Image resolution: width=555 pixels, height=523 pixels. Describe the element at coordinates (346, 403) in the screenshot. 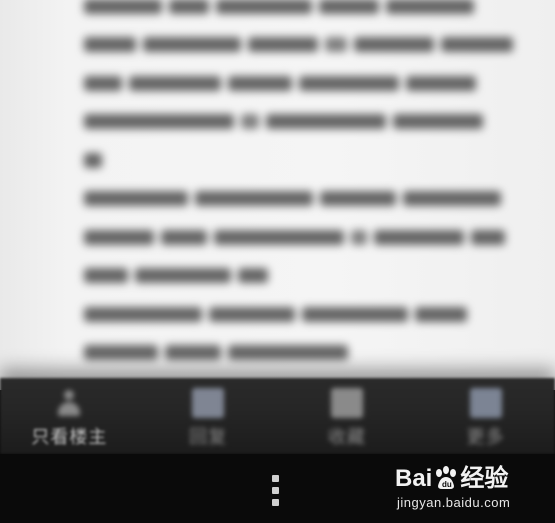

I see `bookmark-icon` at that location.